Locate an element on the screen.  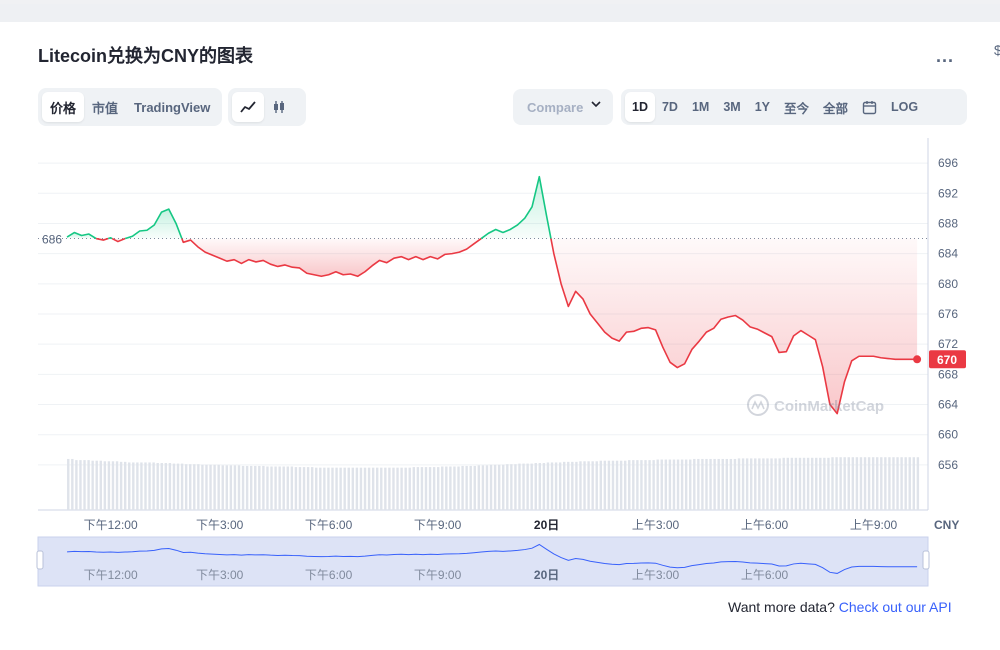
current-price-label: 670 is located at coordinates (947, 360).